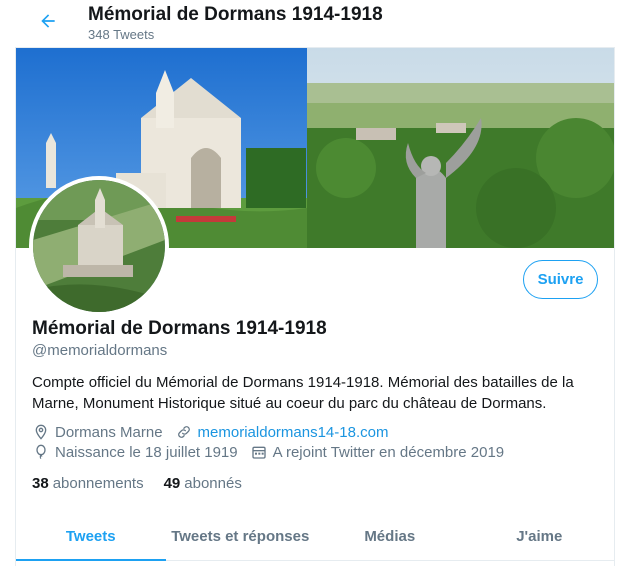 This screenshot has width=631, height=566. I want to click on profile-handle: @memorialdormans, so click(100, 350).